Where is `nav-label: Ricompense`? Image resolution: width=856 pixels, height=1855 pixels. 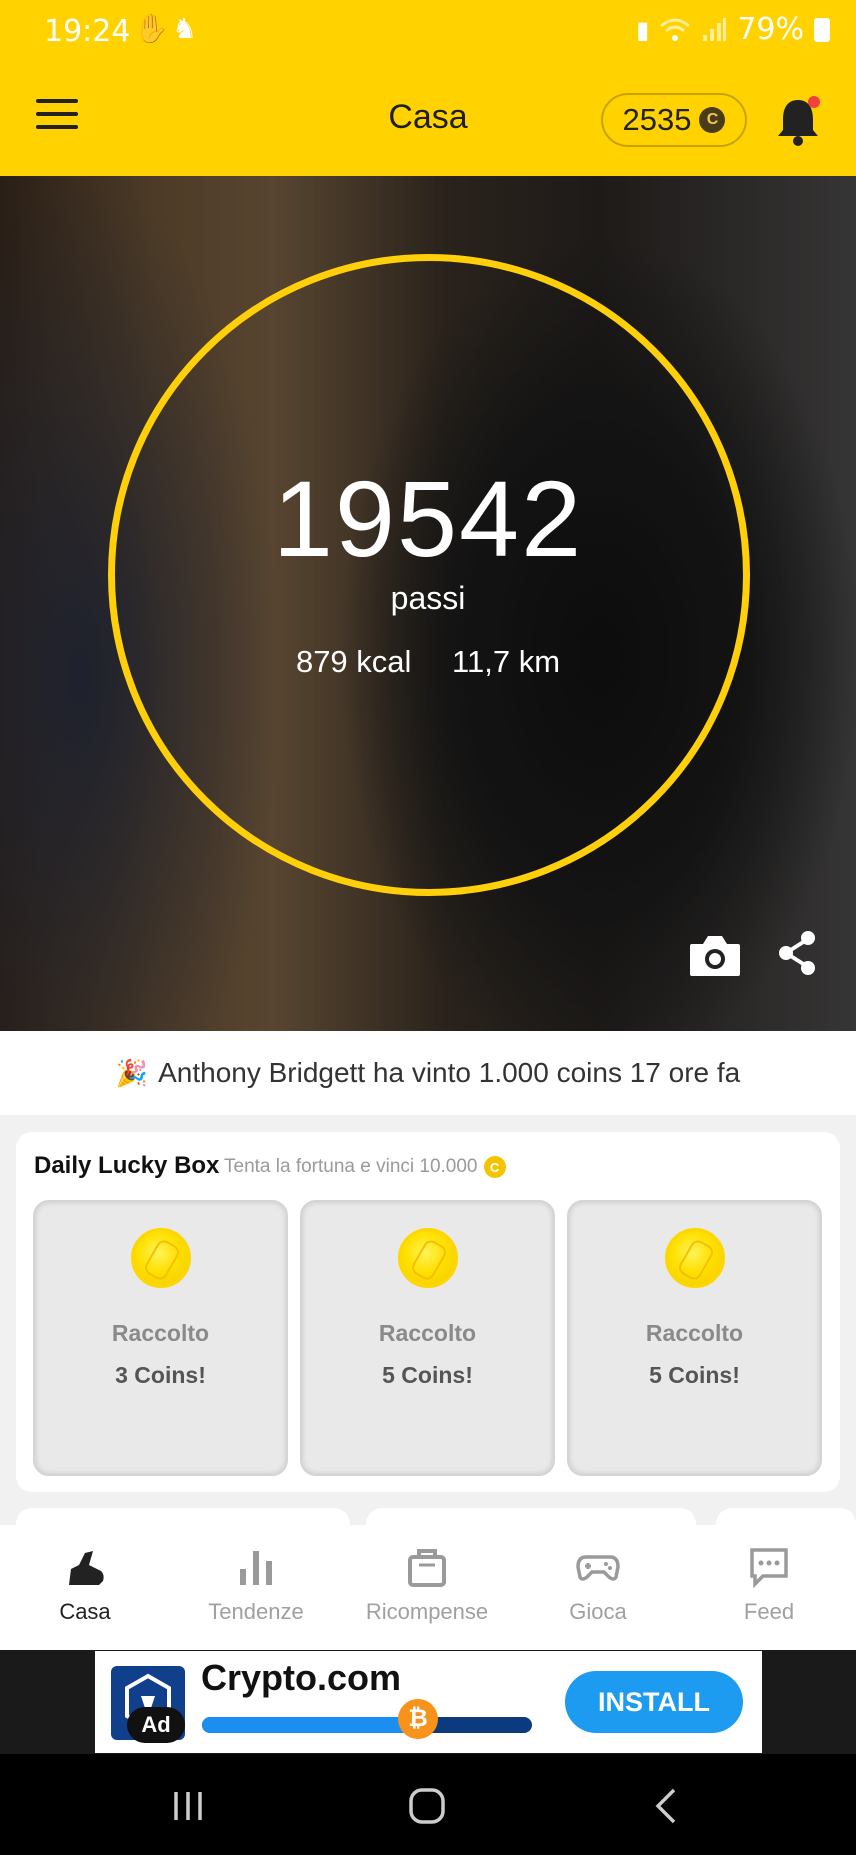
nav-label: Ricompense is located at coordinates (427, 1611).